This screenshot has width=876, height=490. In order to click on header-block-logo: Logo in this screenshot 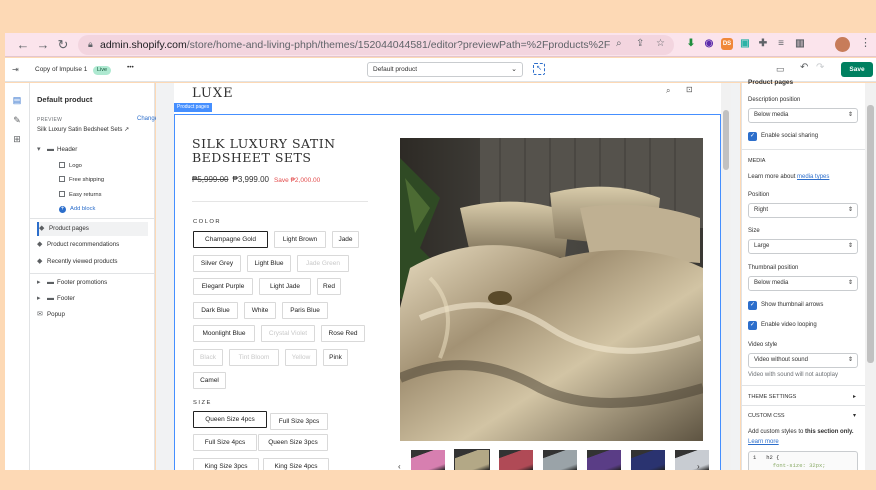, I will do `click(70, 166)`.